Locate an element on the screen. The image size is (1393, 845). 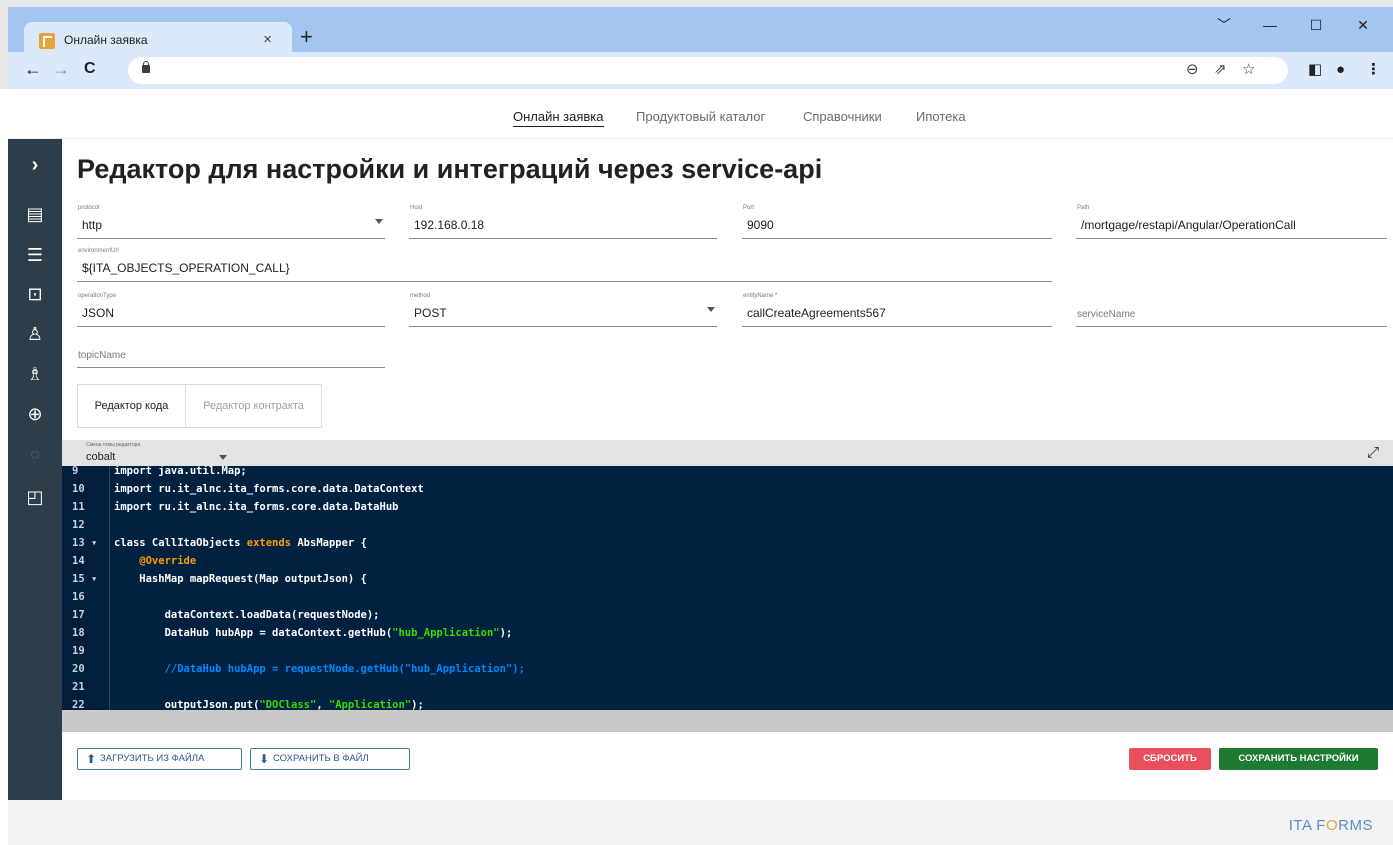
code-text: class CallItaObjects extends AbsMapper { is located at coordinates (240, 543).